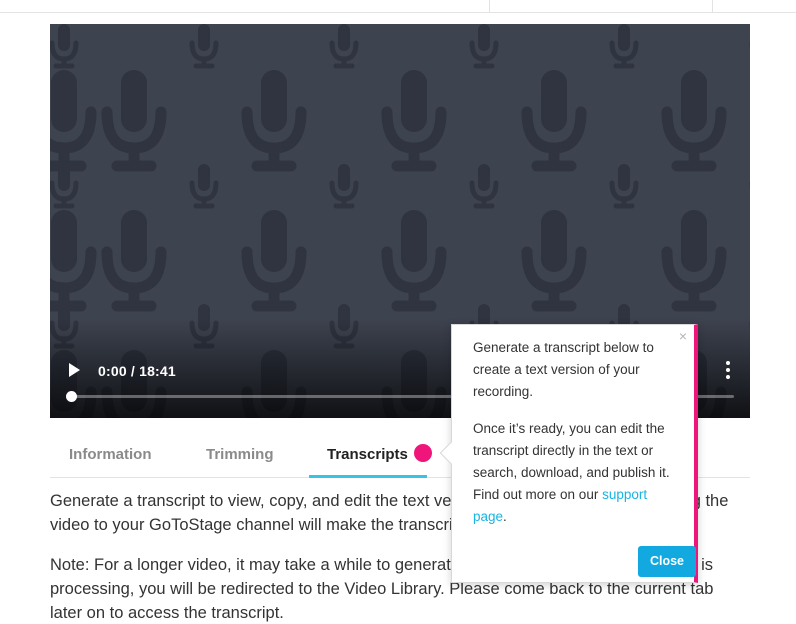  What do you see at coordinates (728, 370) in the screenshot?
I see `more-vertical-icon` at bounding box center [728, 370].